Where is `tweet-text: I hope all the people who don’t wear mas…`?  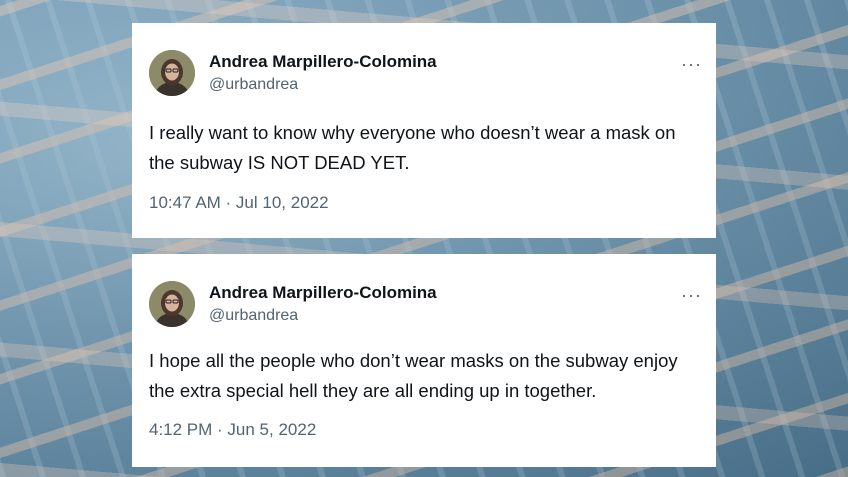
tweet-text: I hope all the people who don’t wear mas… is located at coordinates (413, 375).